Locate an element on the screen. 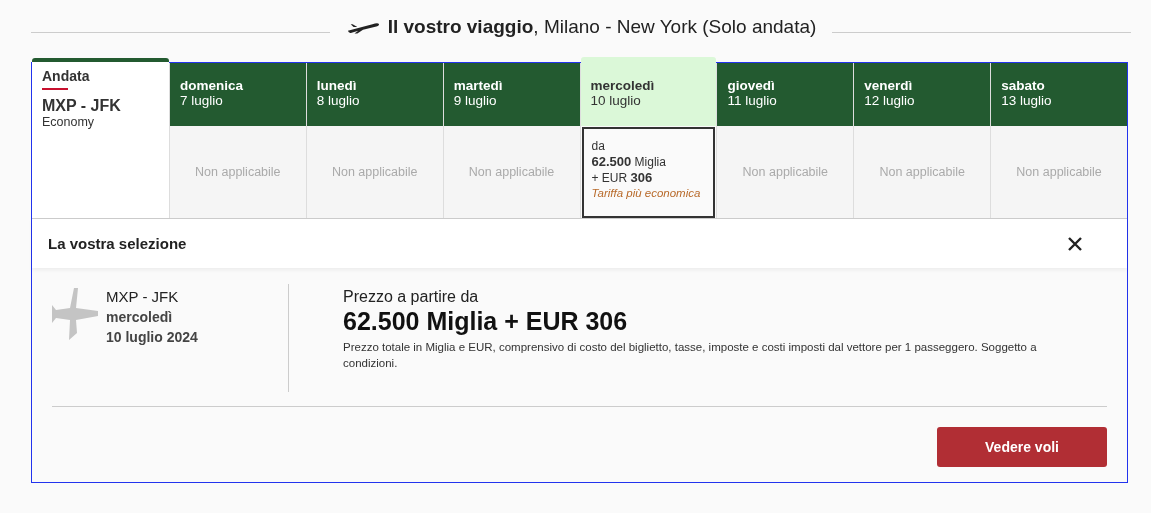 This screenshot has width=1151, height=513. from-text: da is located at coordinates (598, 146).